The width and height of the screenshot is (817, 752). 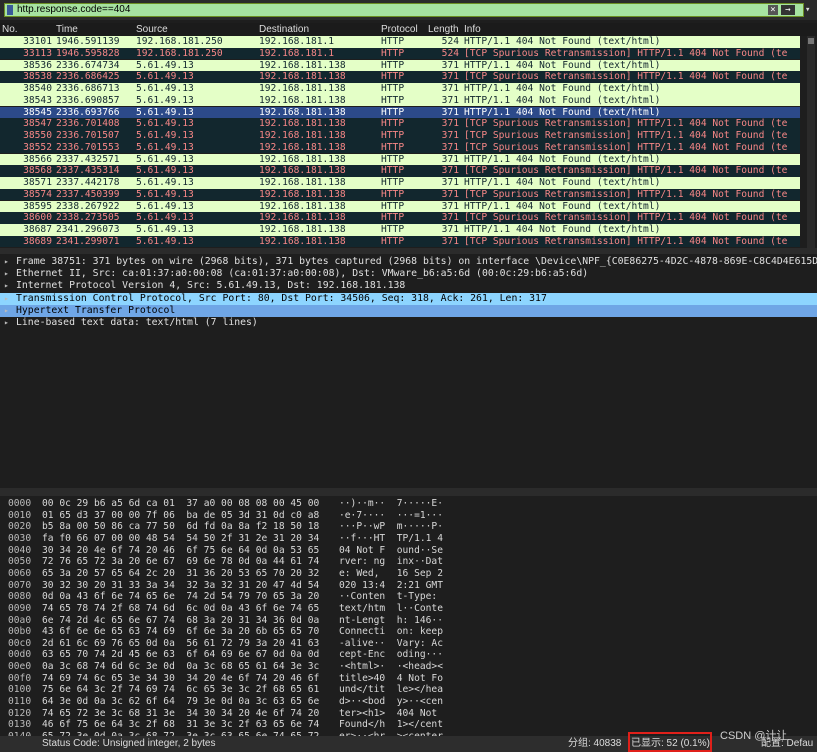 I want to click on packet-no: 38595, so click(x=37, y=206).